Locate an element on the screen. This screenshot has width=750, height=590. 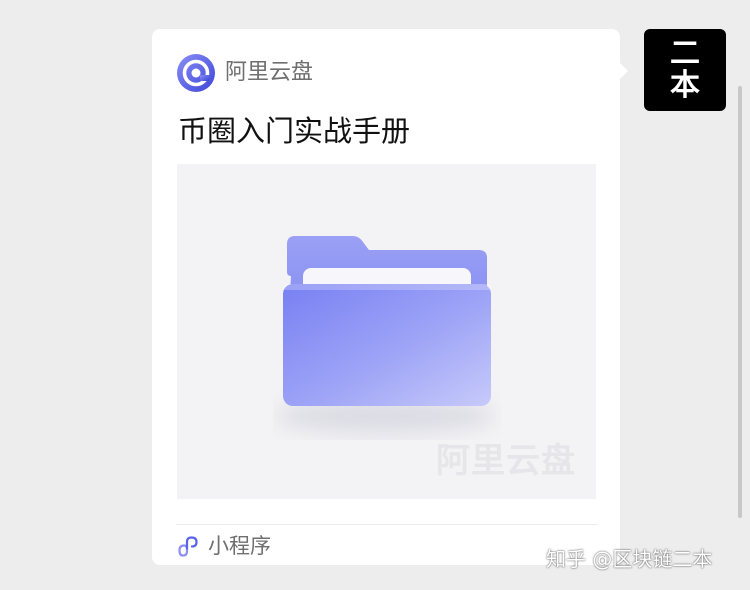
source-app-name: 阿里云盘 is located at coordinates (269, 72).